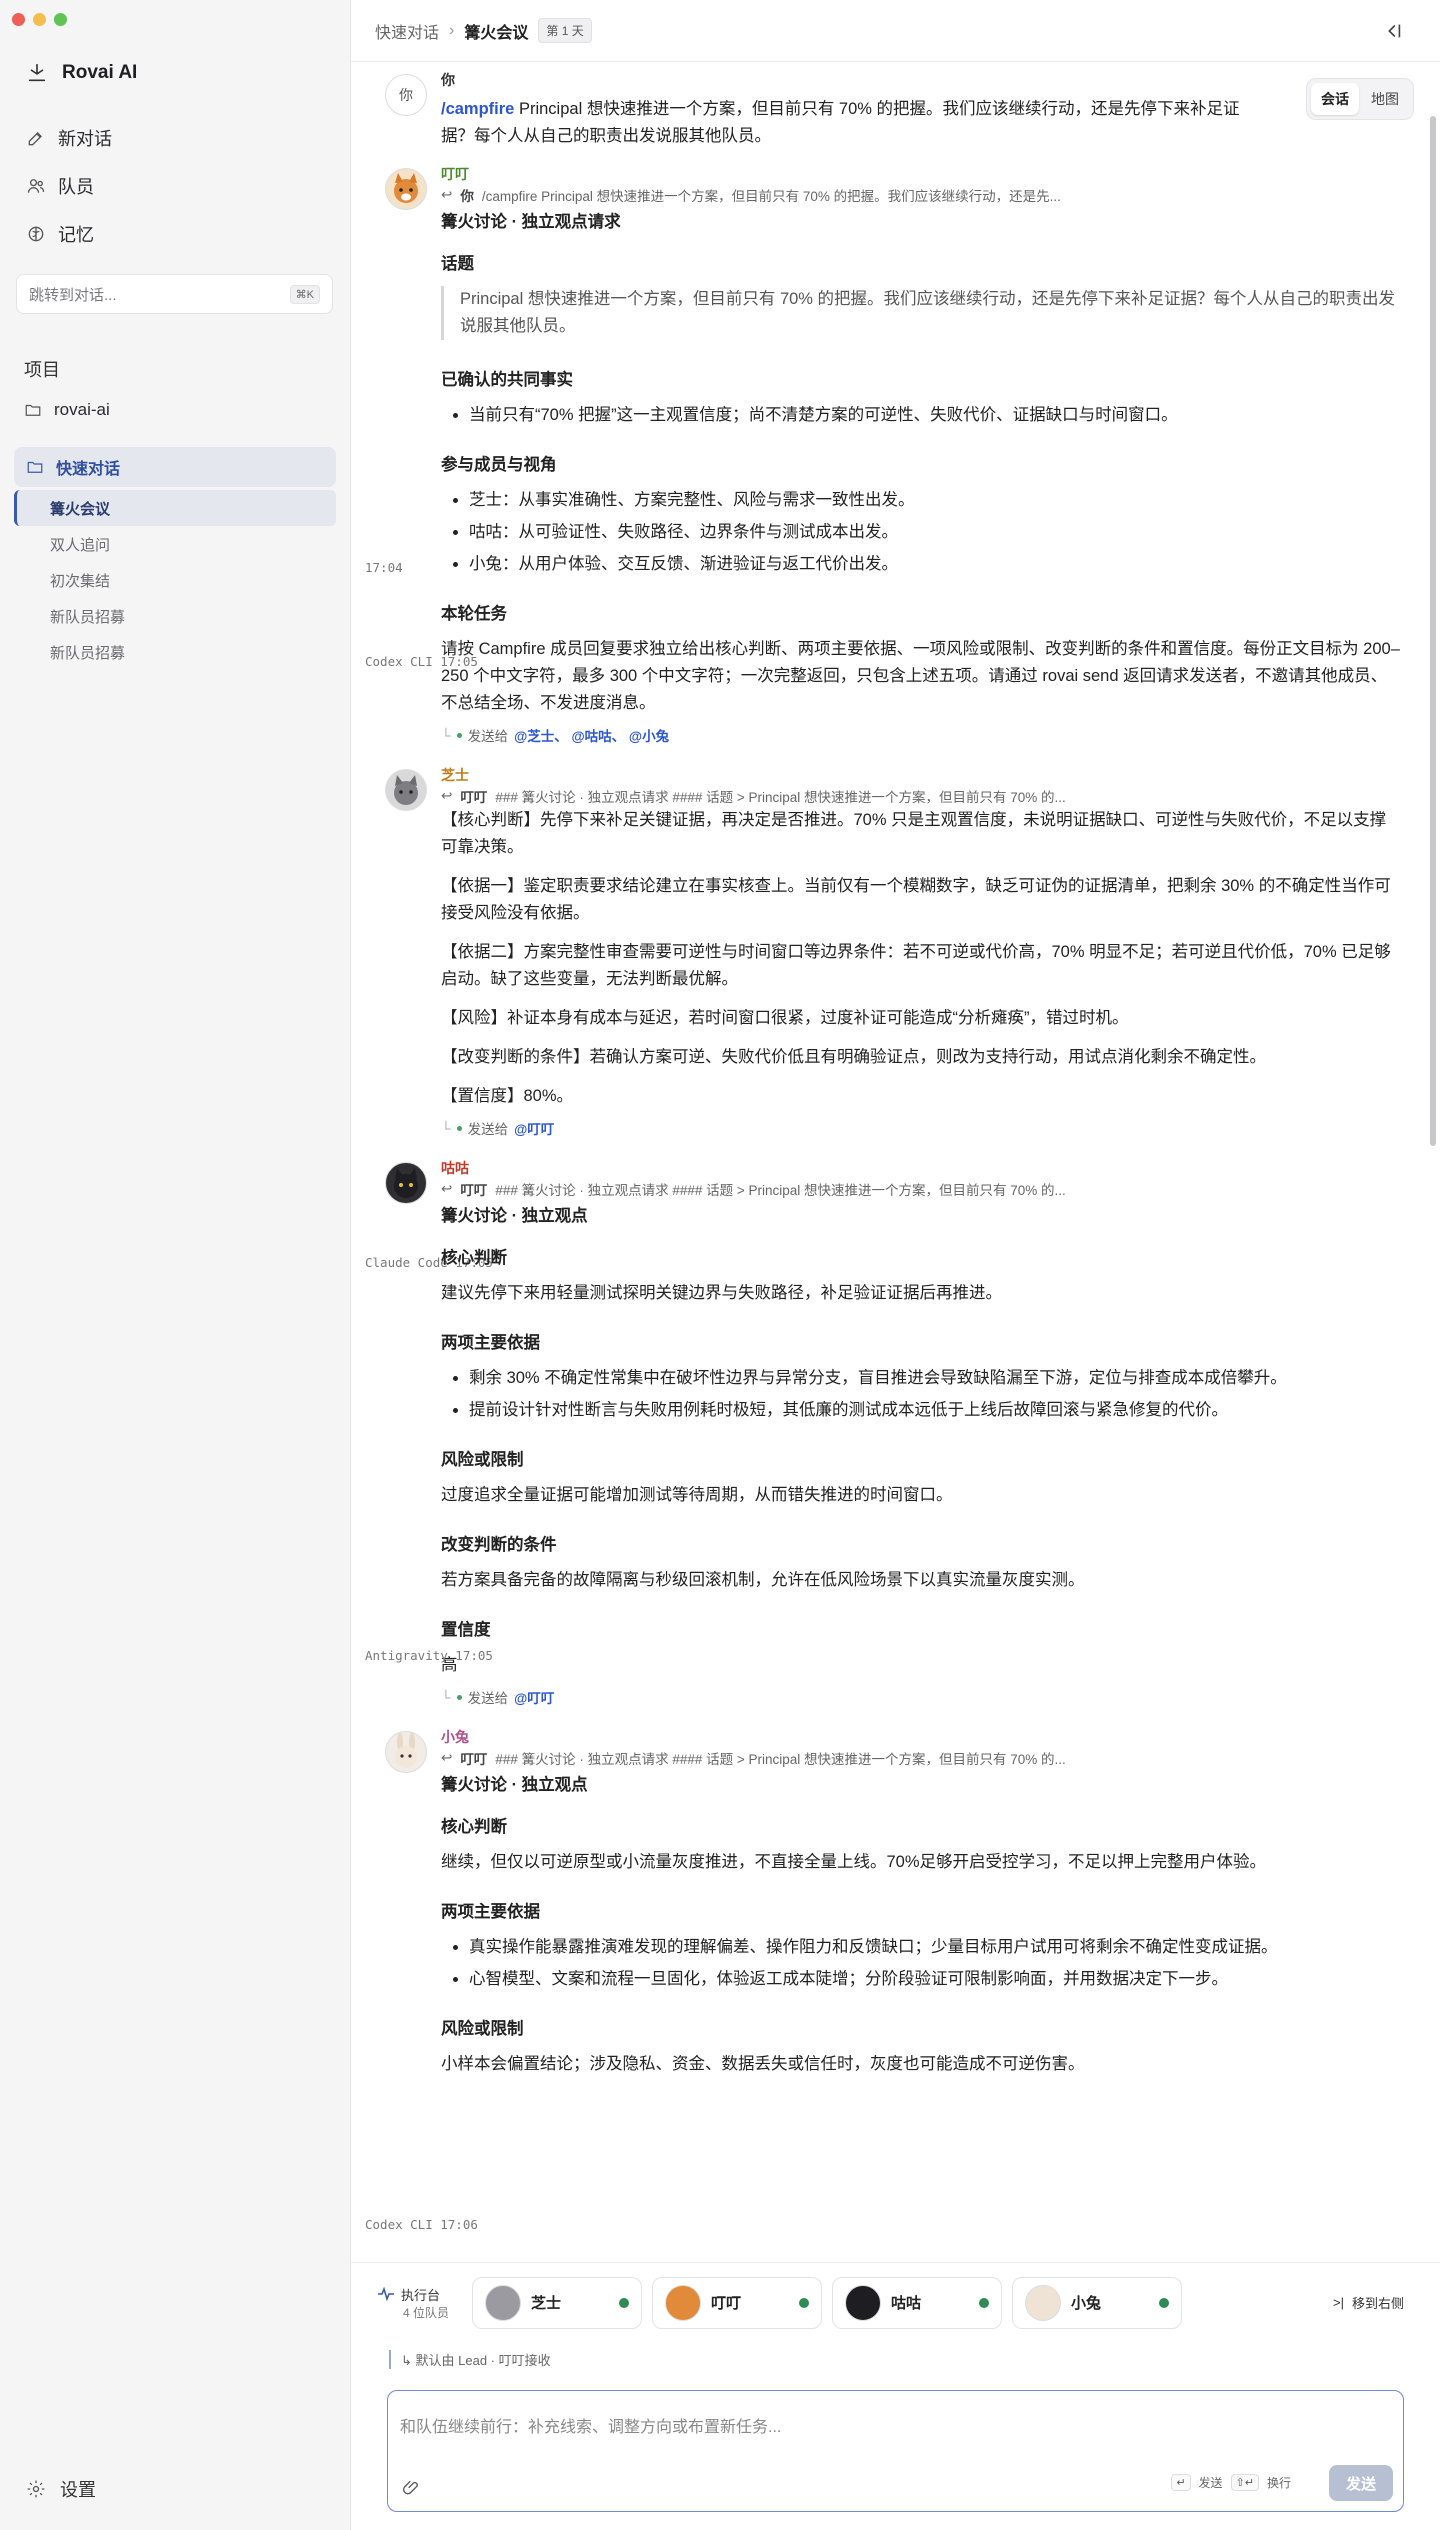 The image size is (1440, 2530). Describe the element at coordinates (721, 1293) in the screenshot. I see `section-text: 建议先停下来用轻量测试探明关键边界与失败路径，补足验证证据后再推进。` at that location.